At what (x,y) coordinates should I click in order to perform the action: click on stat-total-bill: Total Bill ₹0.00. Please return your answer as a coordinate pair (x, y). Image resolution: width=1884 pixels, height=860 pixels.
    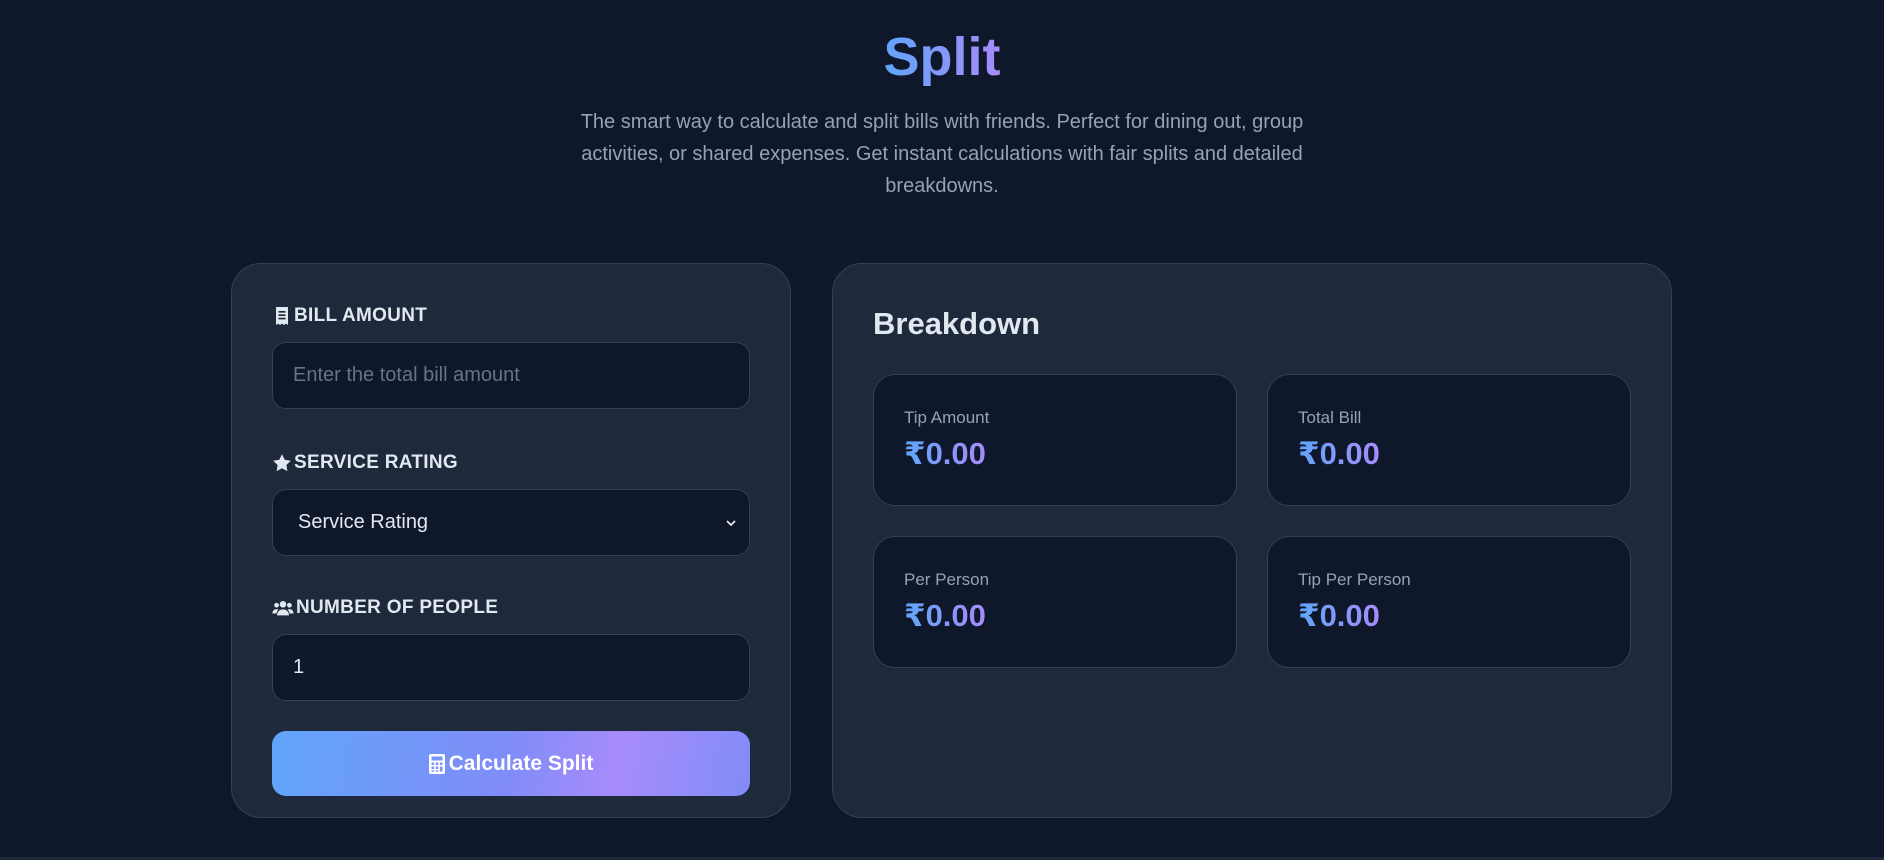
    Looking at the image, I should click on (1449, 440).